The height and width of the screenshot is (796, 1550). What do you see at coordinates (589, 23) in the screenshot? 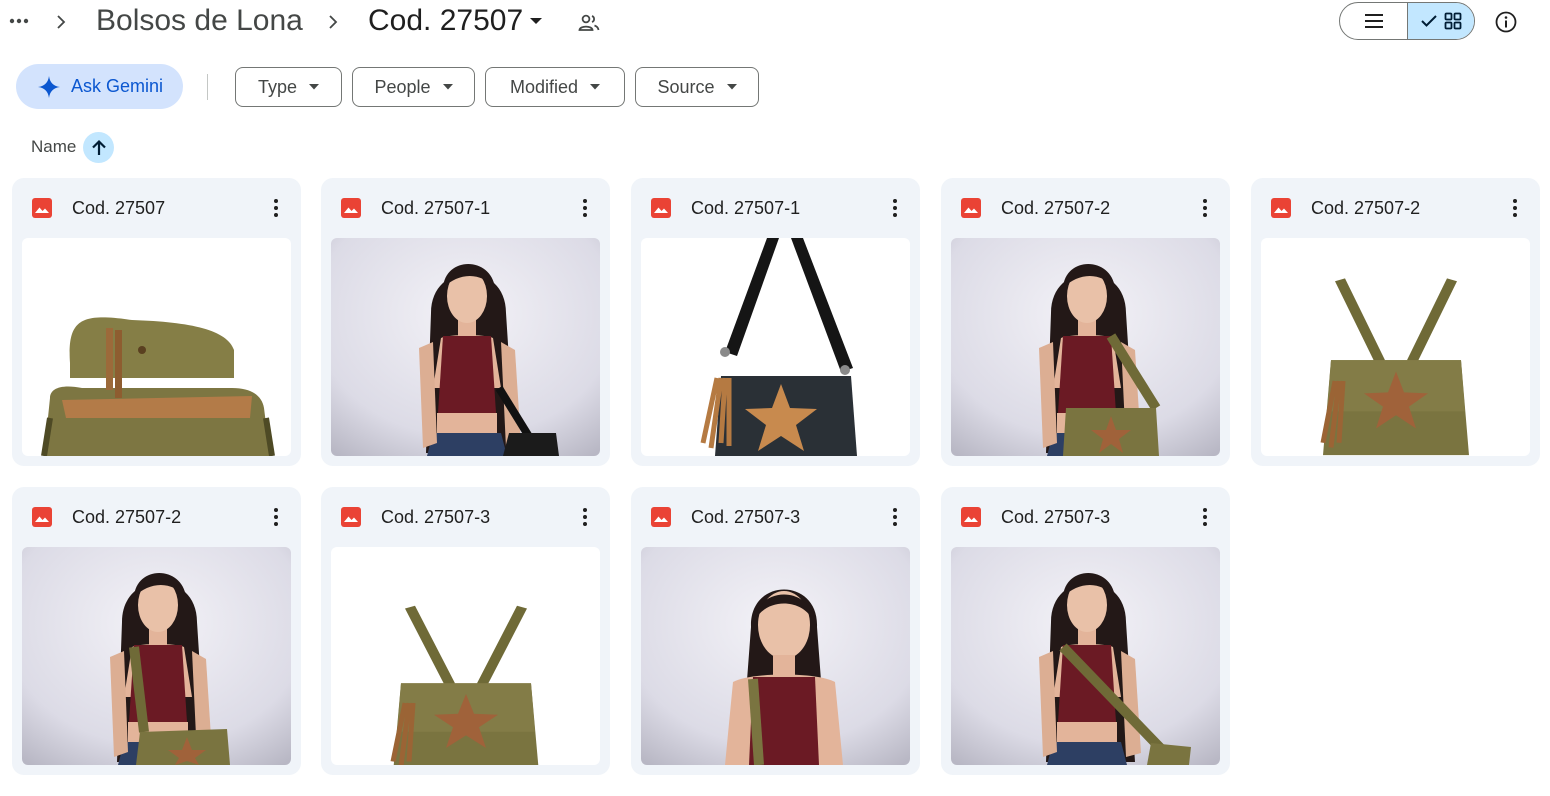
I see `people-icon` at bounding box center [589, 23].